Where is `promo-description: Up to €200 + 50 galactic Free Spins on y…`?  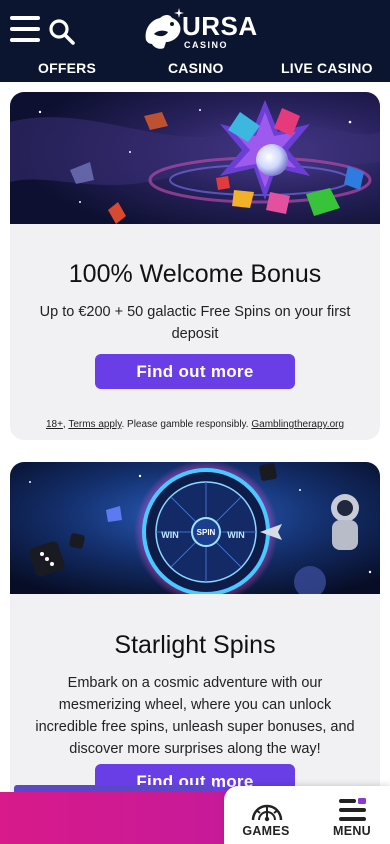
promo-description: Up to €200 + 50 galactic Free Spins on y… is located at coordinates (195, 323).